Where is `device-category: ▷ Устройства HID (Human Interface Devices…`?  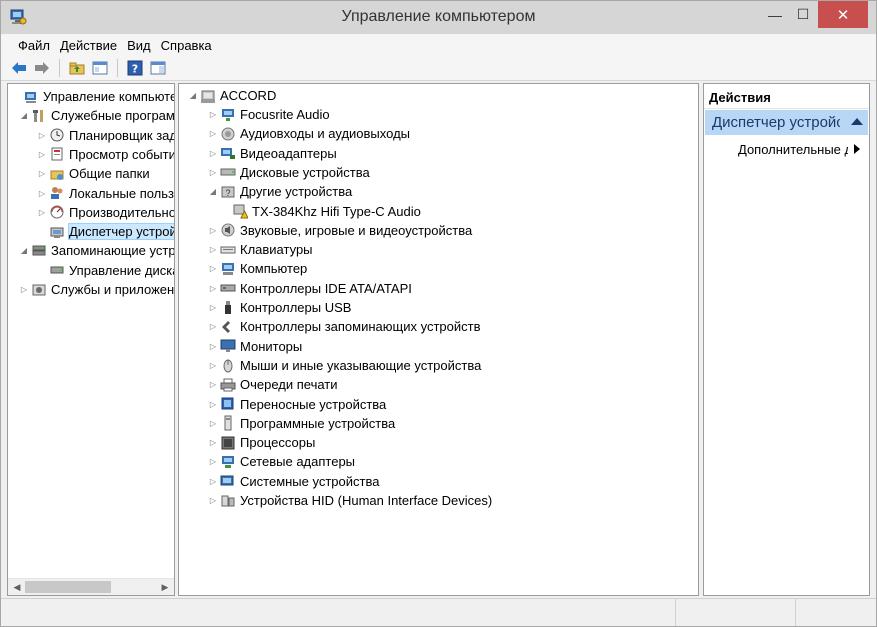
device-category: ▷ Устройства HID (Human Interface Devices… is located at coordinates (349, 500).